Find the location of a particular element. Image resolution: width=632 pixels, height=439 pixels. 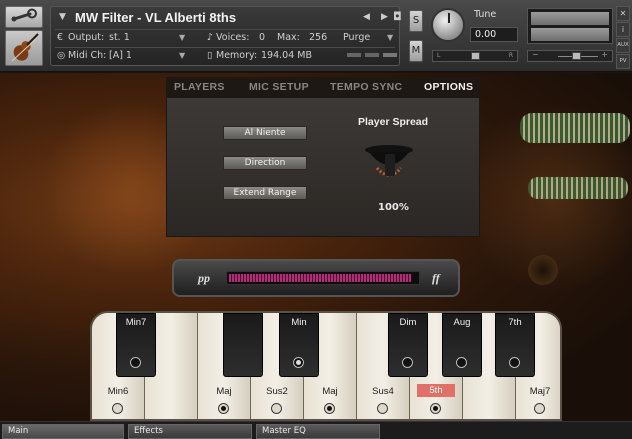

solo-button: S is located at coordinates (416, 21).